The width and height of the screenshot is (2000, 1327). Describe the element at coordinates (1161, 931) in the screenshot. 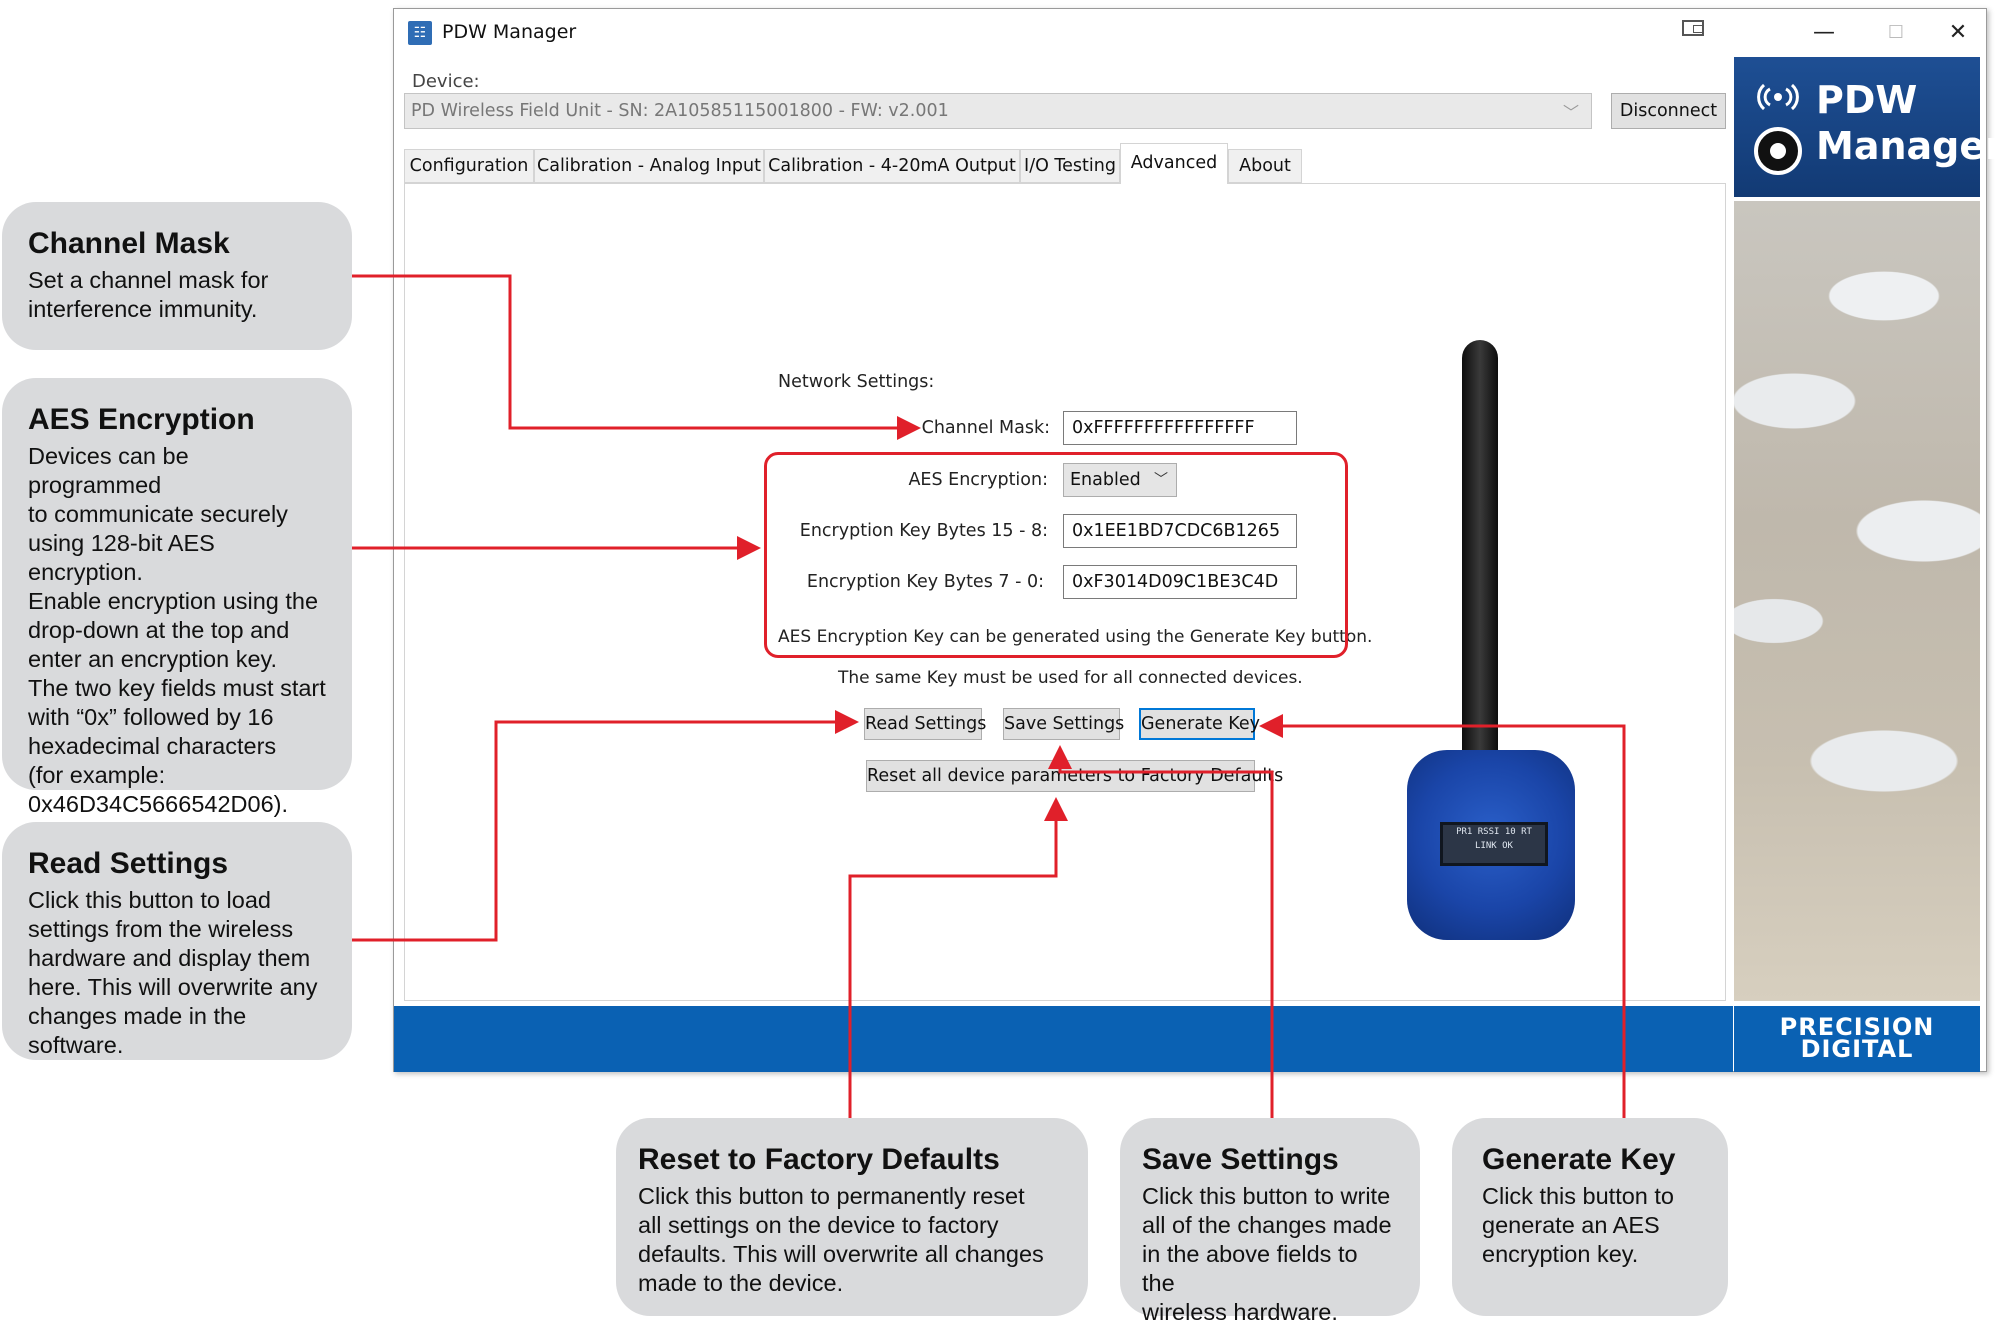

I see `arrow-save-settings` at that location.